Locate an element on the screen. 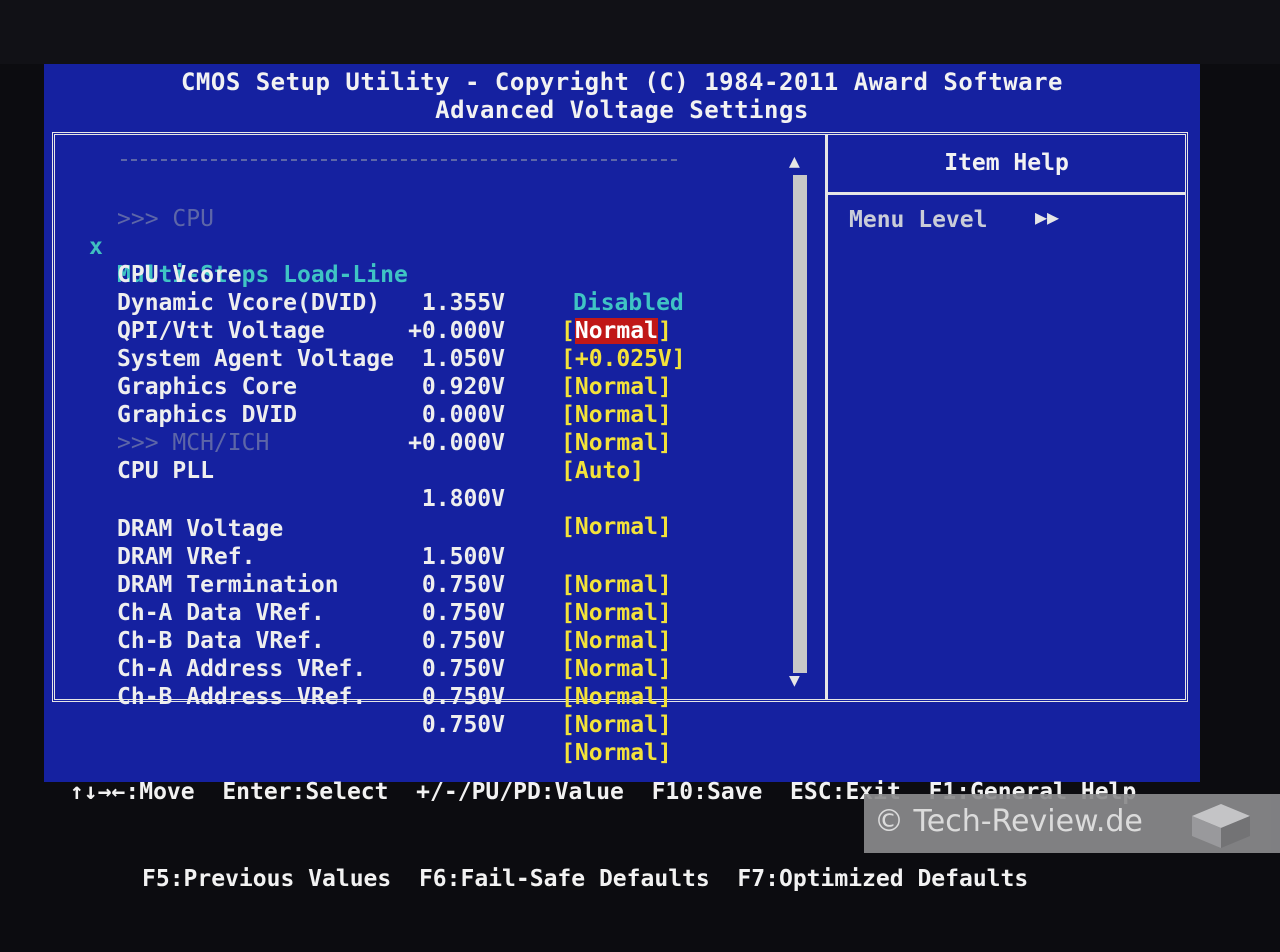 The image size is (1280, 952). panel-divider is located at coordinates (826, 417).